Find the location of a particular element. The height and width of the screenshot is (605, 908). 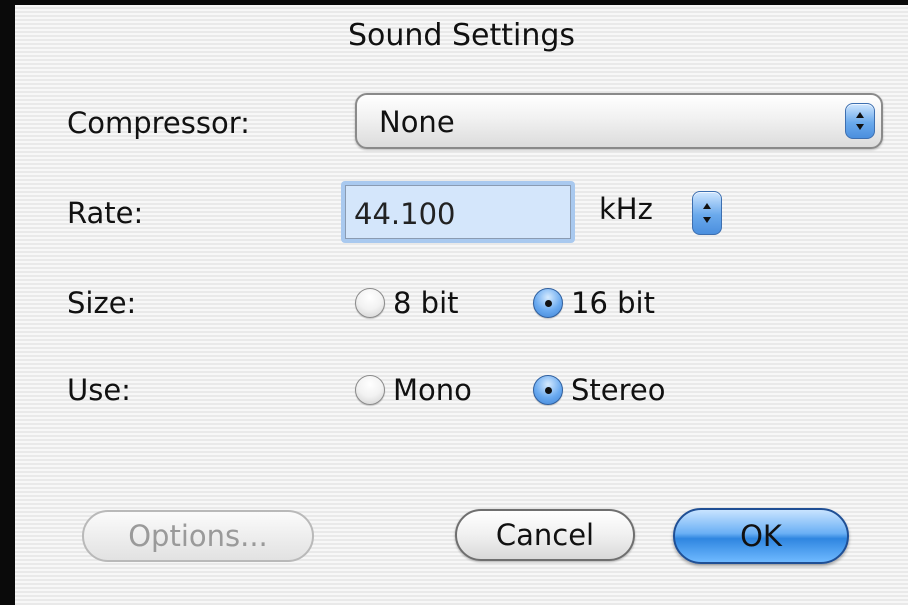

rate-unit-label: kHz is located at coordinates (626, 209).